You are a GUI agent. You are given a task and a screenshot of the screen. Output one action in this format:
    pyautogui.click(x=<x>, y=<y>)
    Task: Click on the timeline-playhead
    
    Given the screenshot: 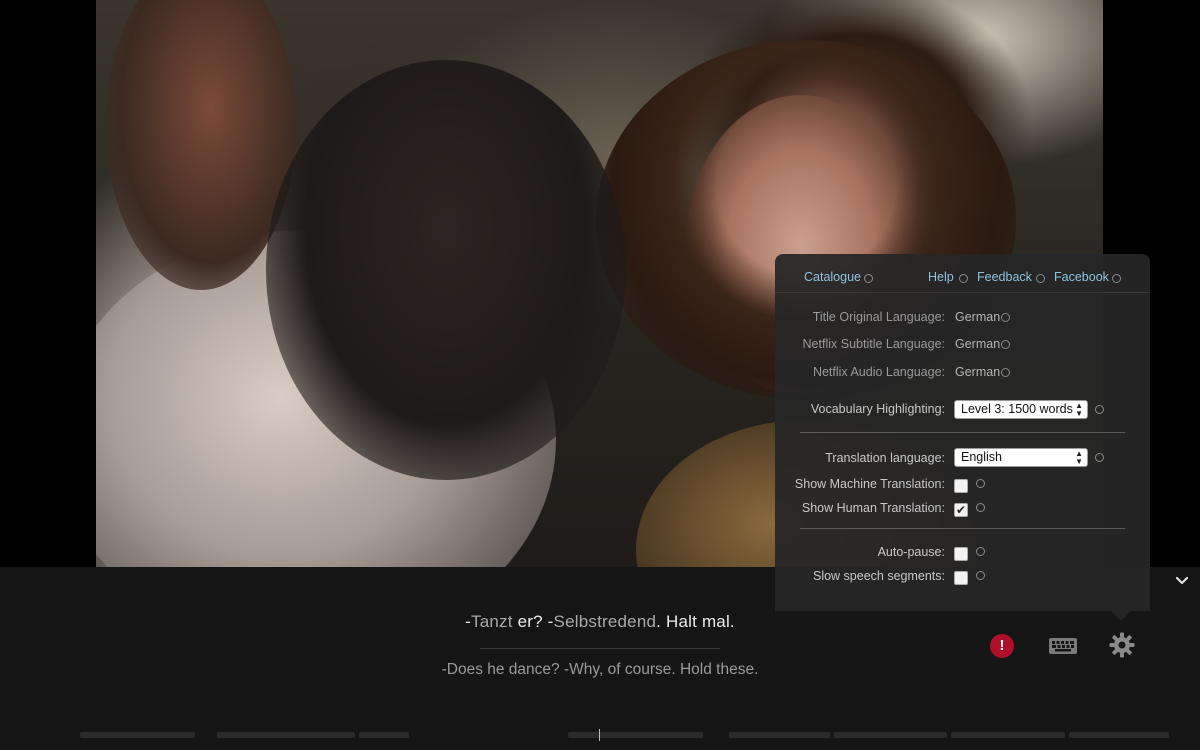 What is the action you would take?
    pyautogui.click(x=599, y=735)
    